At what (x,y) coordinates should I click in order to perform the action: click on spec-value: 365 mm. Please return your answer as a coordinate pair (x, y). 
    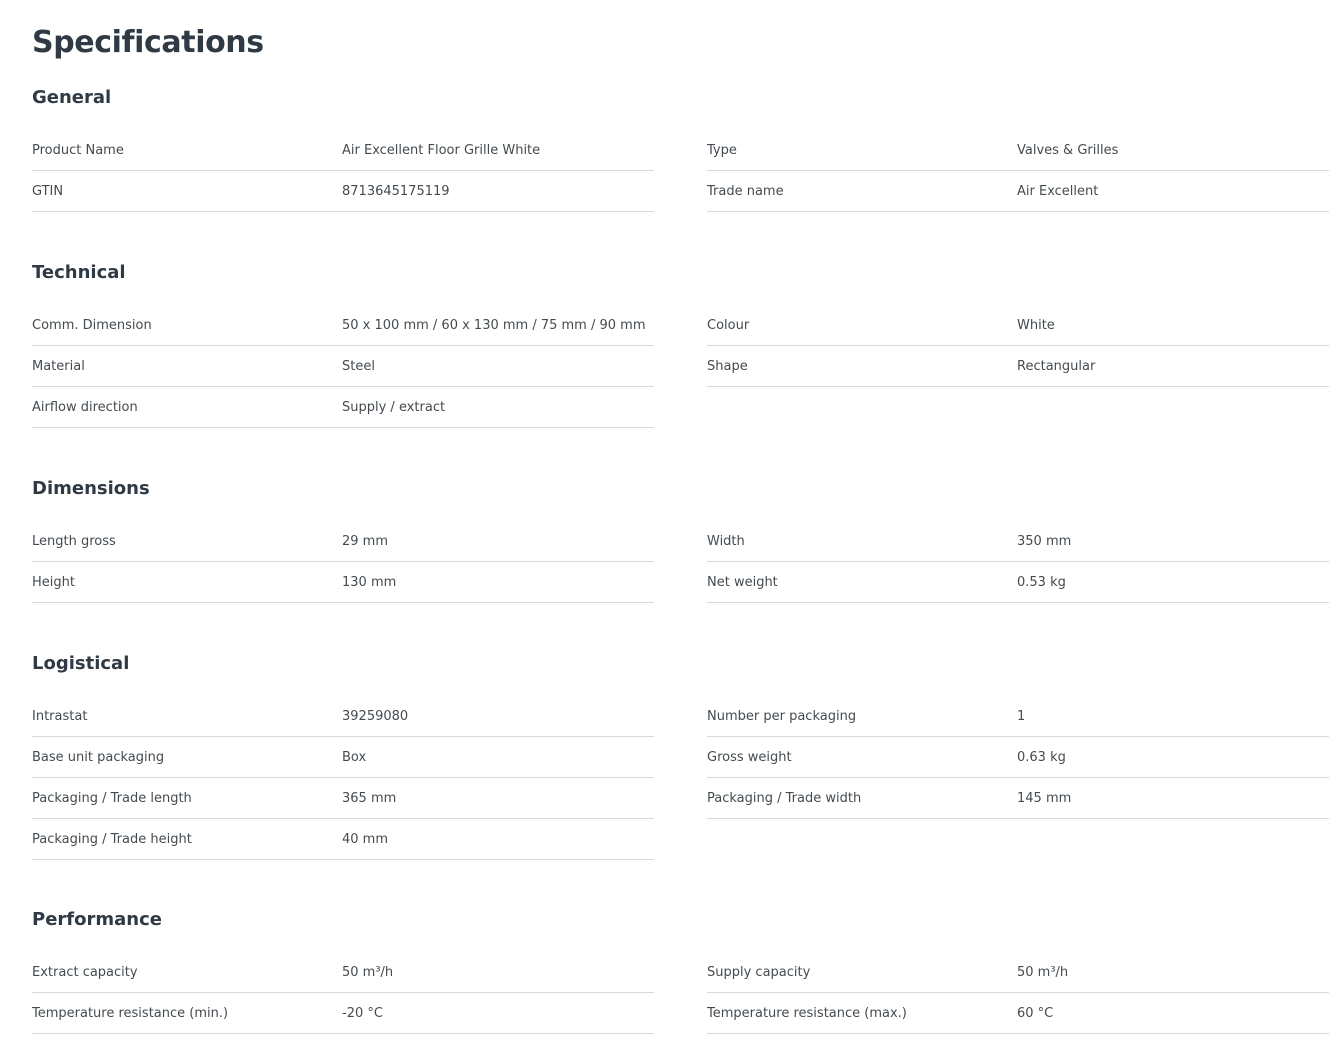
    Looking at the image, I should click on (369, 798).